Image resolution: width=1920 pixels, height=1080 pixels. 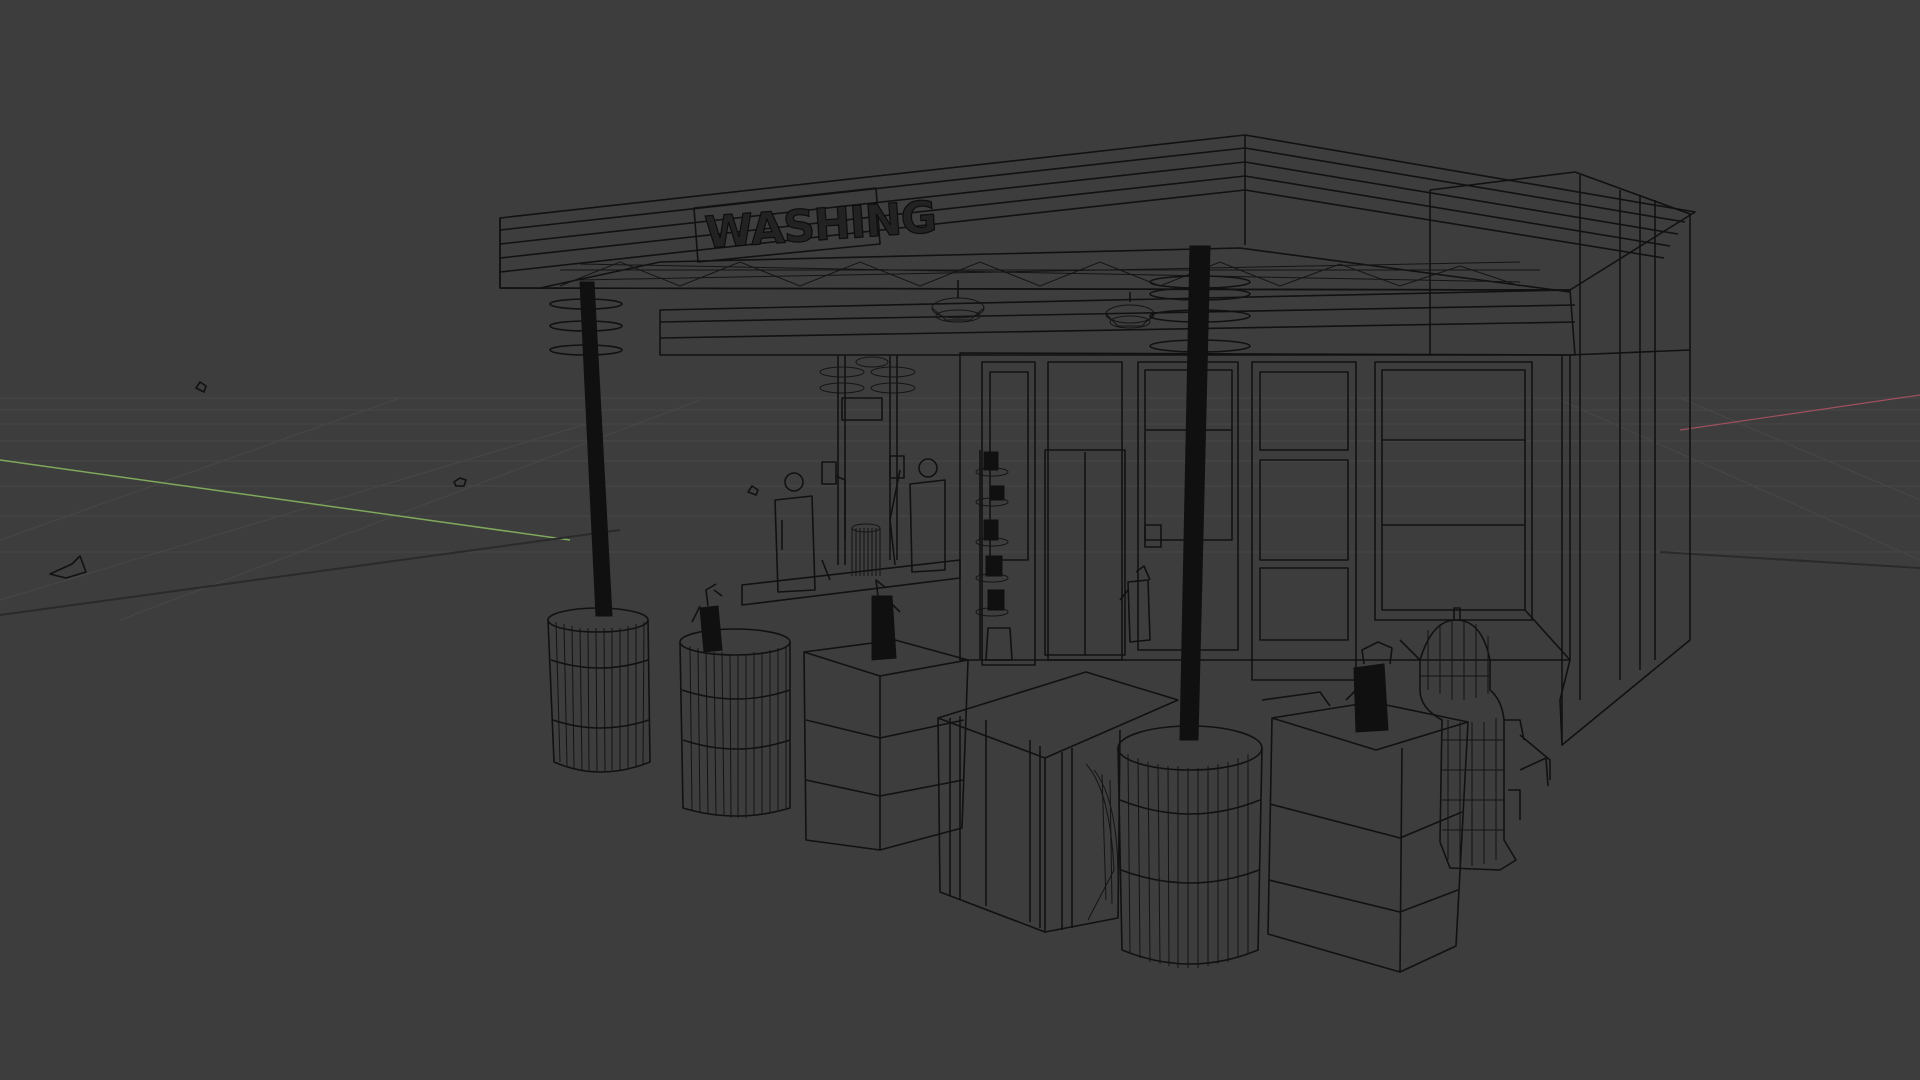 I want to click on y-axis-line, so click(x=1799, y=412).